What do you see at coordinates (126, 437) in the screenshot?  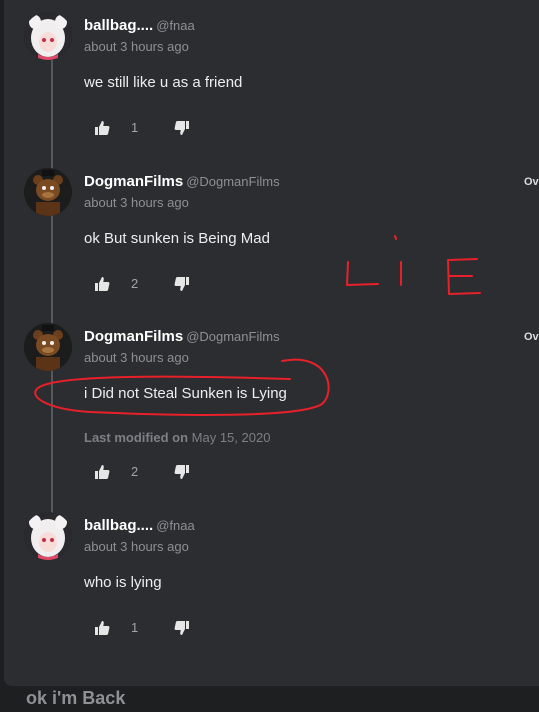 I see `last-modified-label: Last modified` at bounding box center [126, 437].